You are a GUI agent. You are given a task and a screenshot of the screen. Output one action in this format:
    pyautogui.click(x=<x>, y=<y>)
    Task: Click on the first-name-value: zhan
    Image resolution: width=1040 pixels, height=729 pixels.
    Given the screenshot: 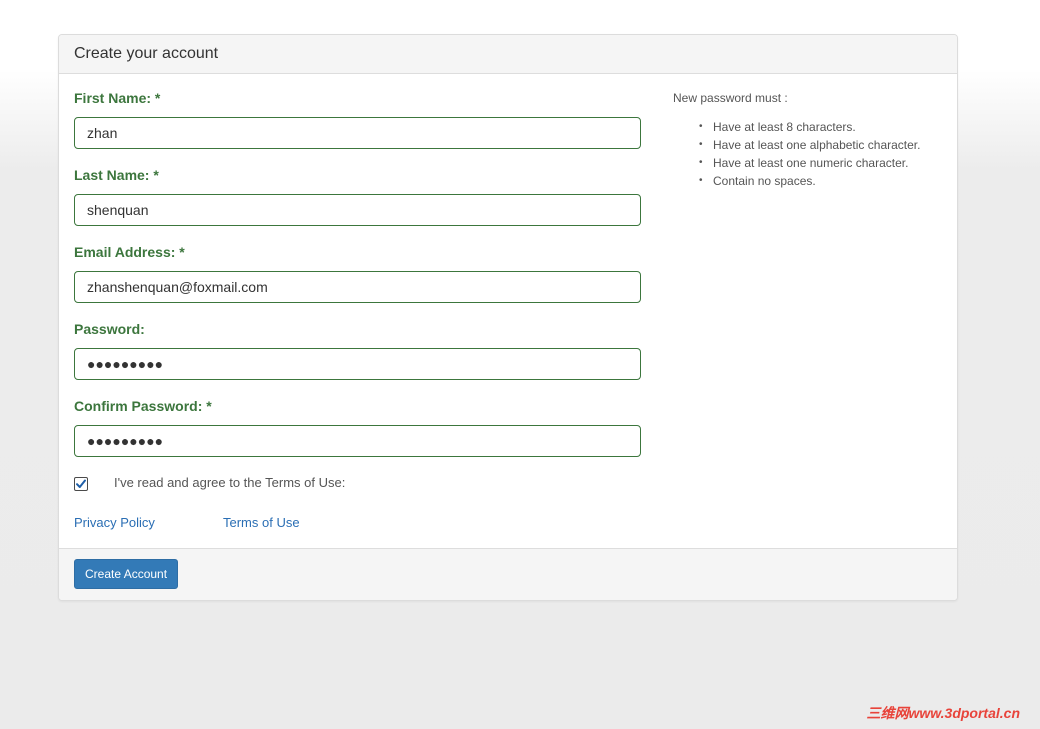 What is the action you would take?
    pyautogui.click(x=102, y=133)
    